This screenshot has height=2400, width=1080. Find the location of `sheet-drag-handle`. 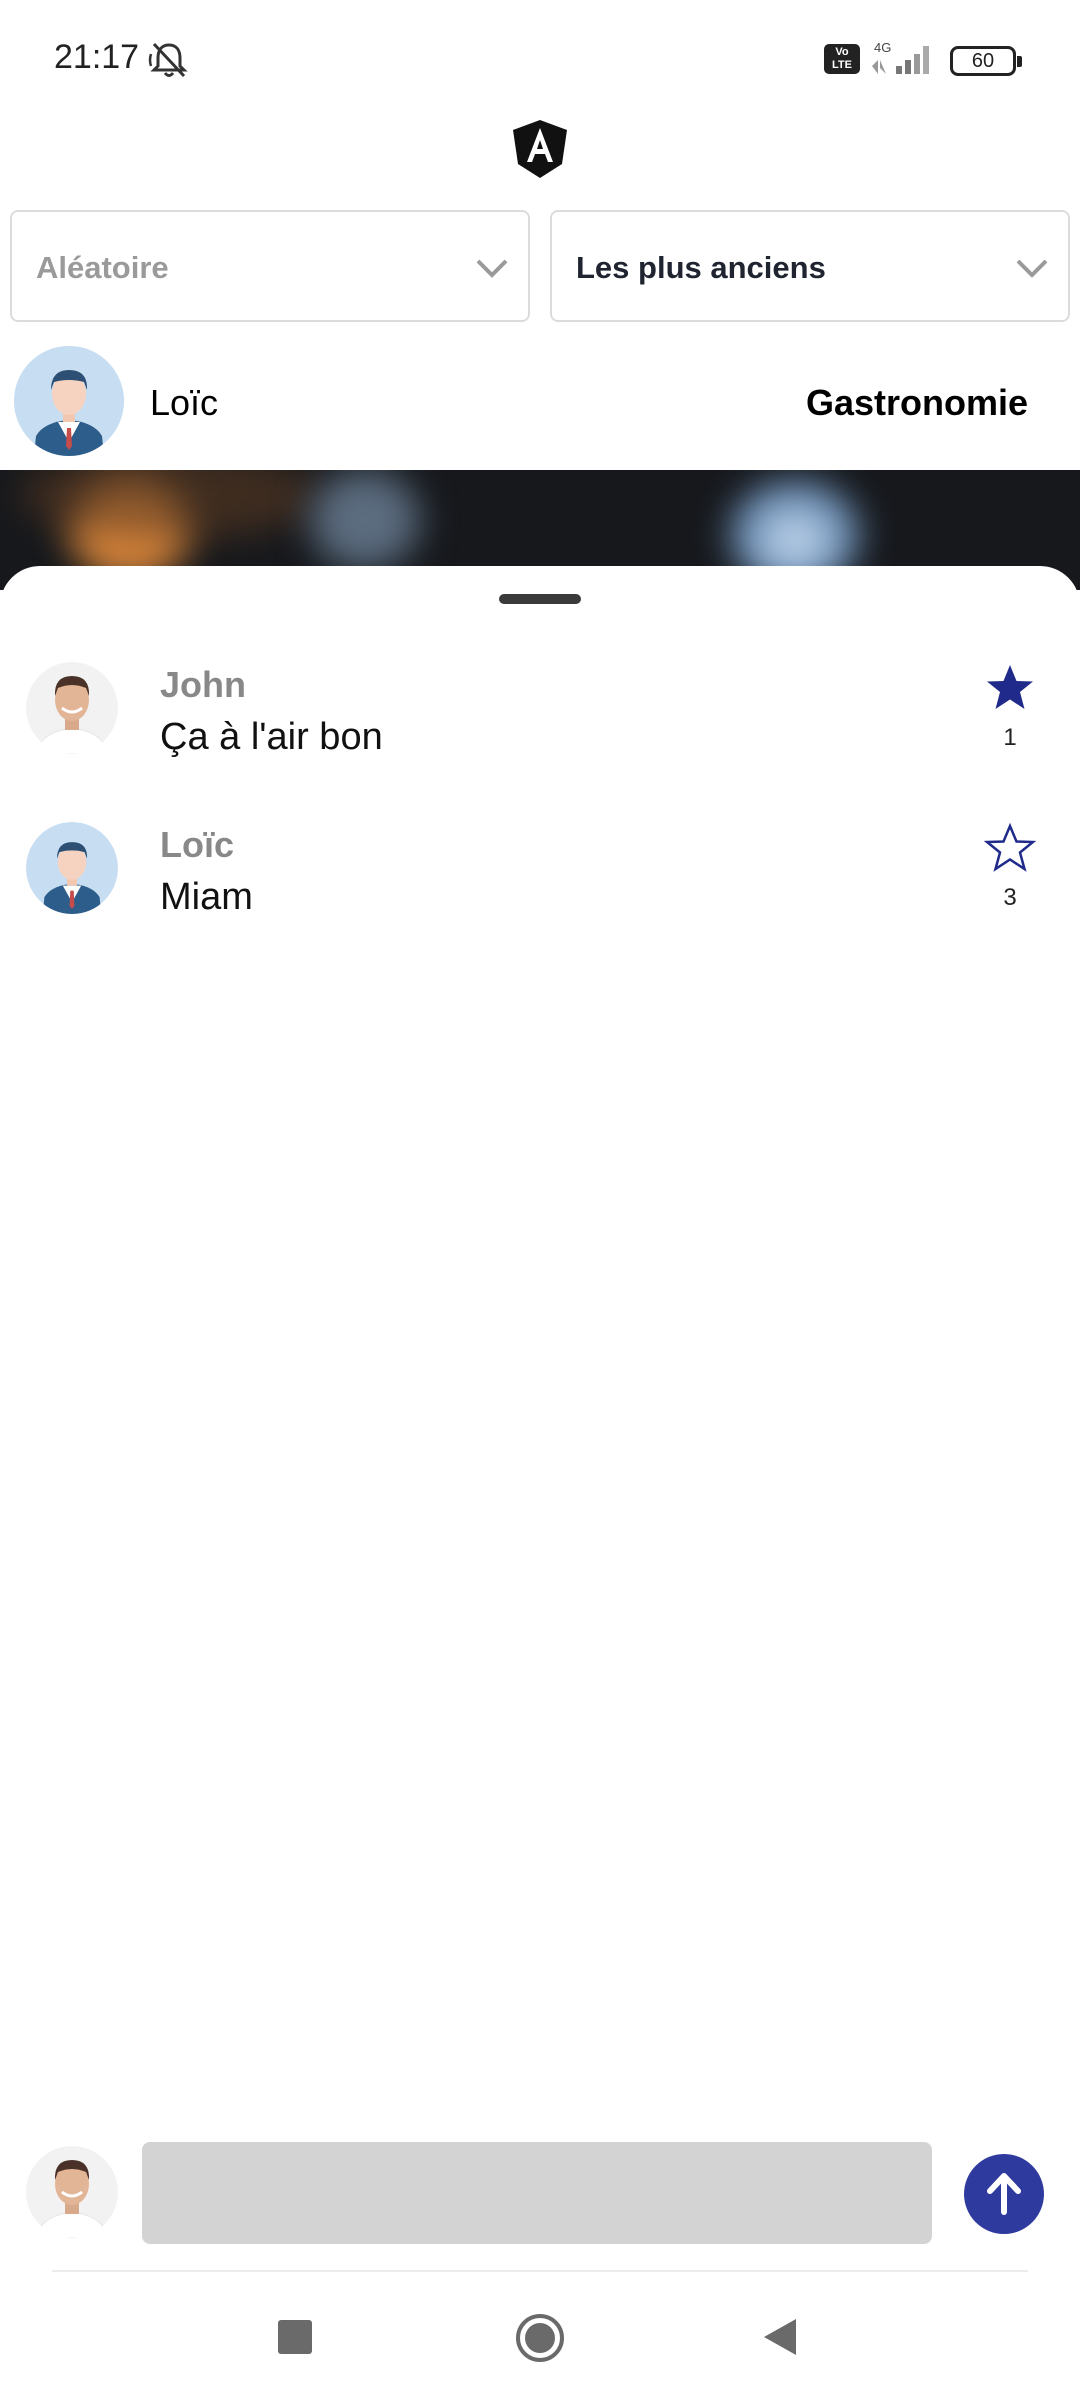

sheet-drag-handle is located at coordinates (540, 599).